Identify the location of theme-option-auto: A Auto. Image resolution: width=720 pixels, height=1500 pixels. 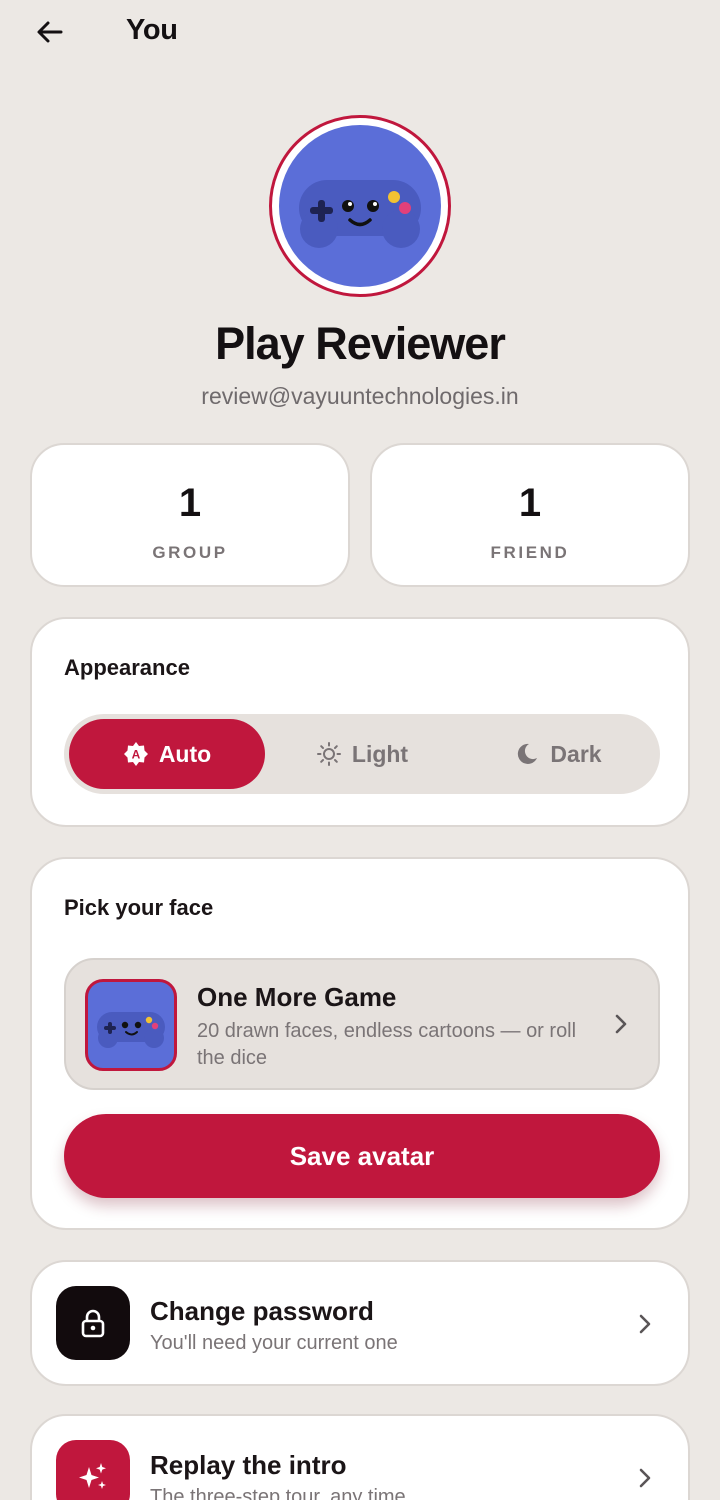
(167, 754).